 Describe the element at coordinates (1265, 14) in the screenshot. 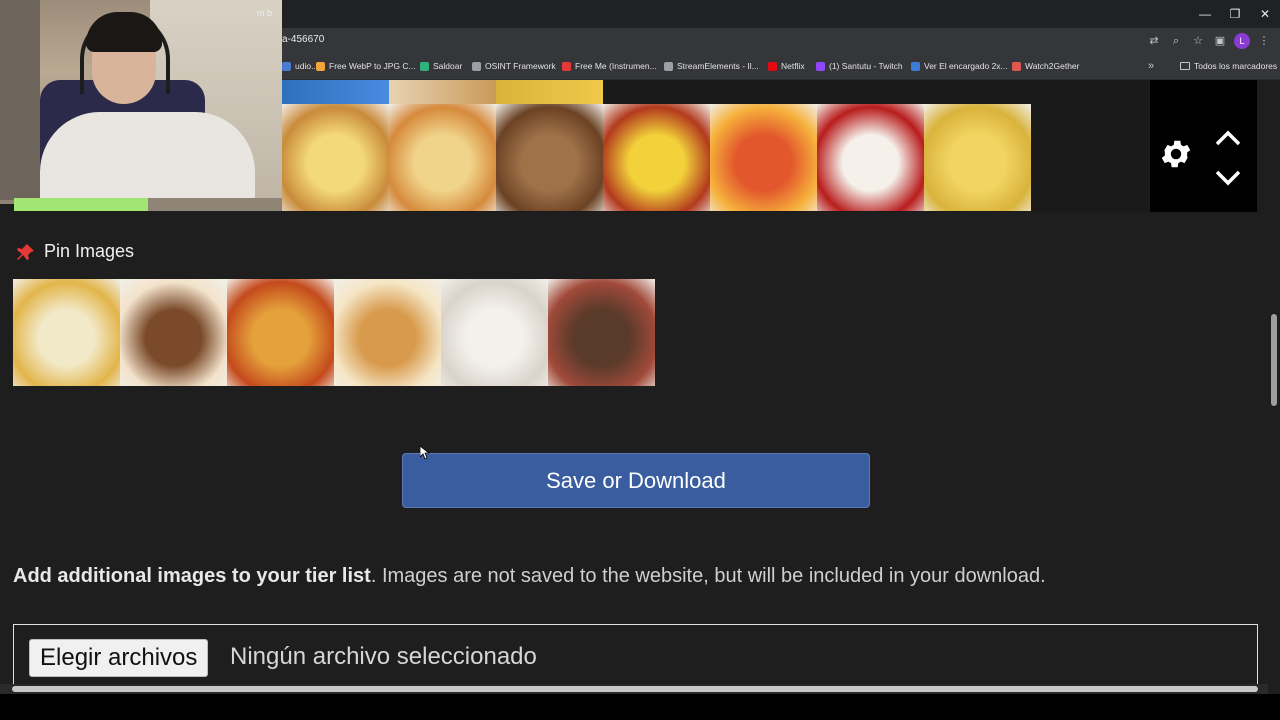

I see `close-button: ✕` at that location.